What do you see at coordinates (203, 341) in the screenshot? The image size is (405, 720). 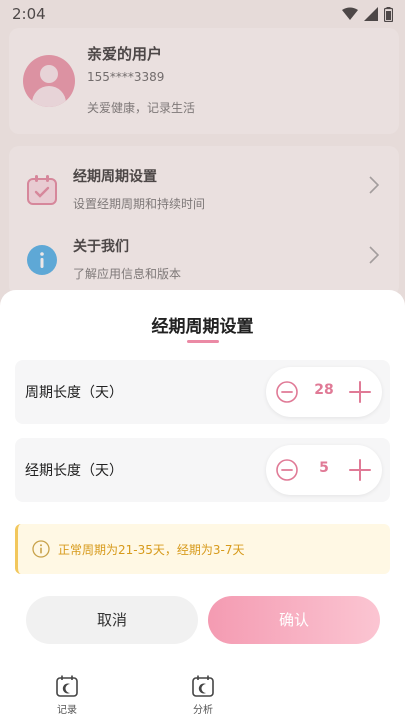 I see `title-underline` at bounding box center [203, 341].